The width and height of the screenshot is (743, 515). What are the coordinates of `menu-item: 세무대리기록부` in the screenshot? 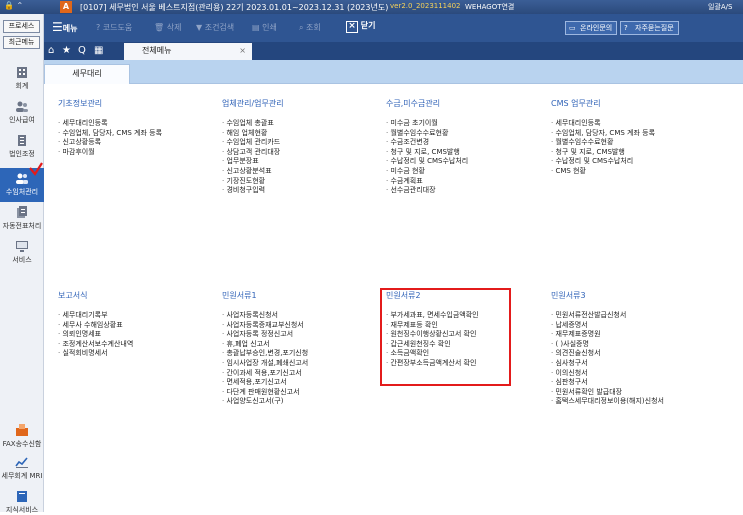 It's located at (140, 316).